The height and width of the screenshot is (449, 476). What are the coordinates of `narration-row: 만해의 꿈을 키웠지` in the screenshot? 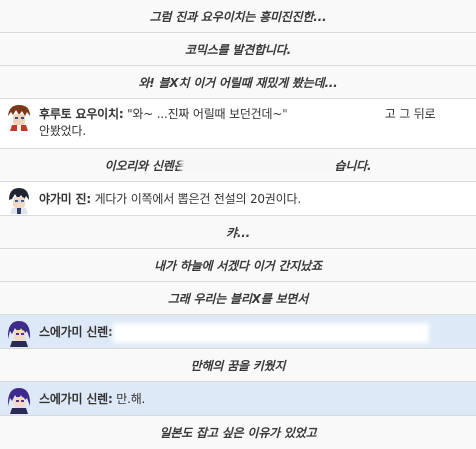 It's located at (238, 365).